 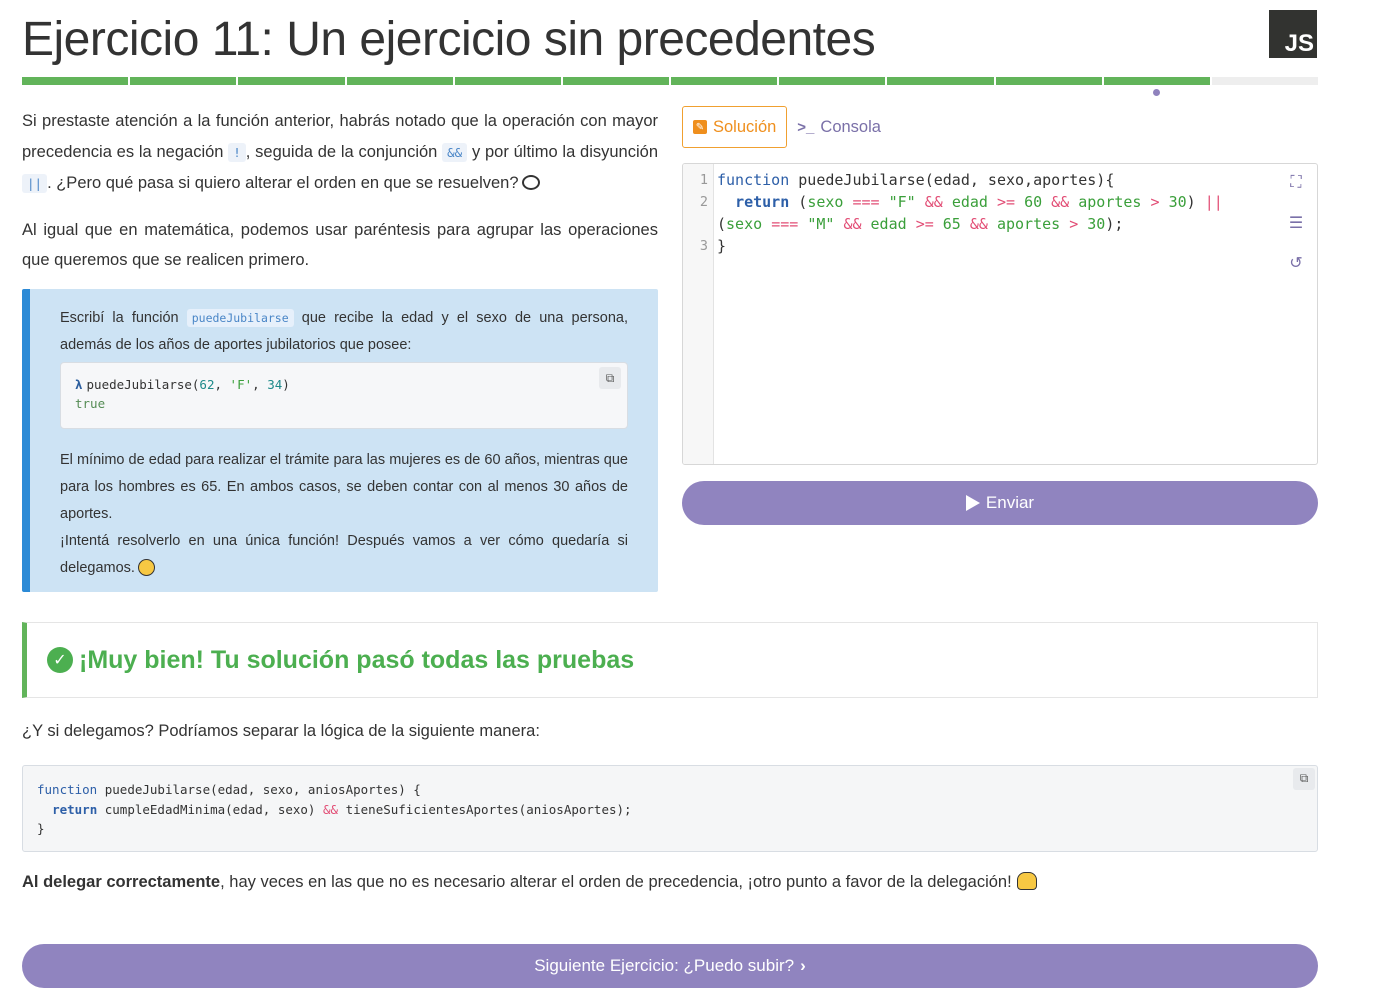 I want to click on indent-icon: ☰, so click(x=1296, y=223).